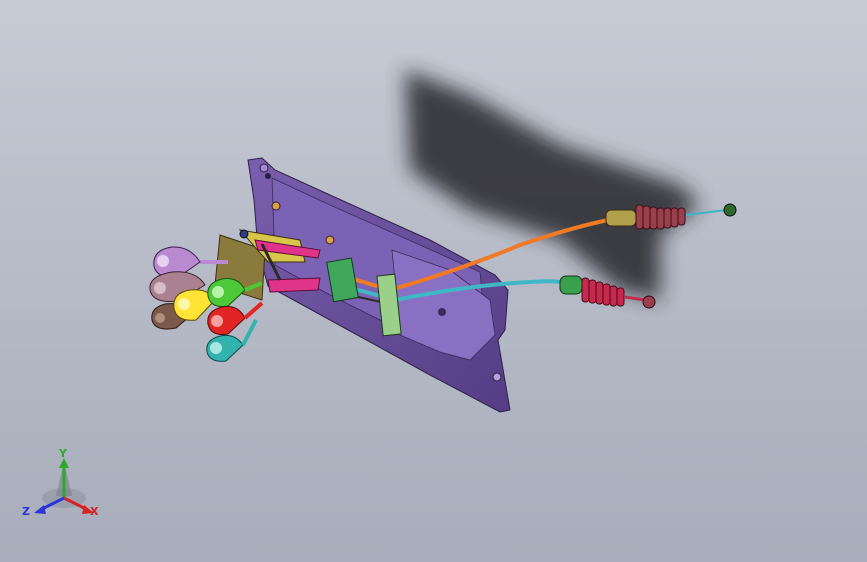 The height and width of the screenshot is (562, 867). What do you see at coordinates (94, 511) in the screenshot?
I see `x-axis-label: X` at bounding box center [94, 511].